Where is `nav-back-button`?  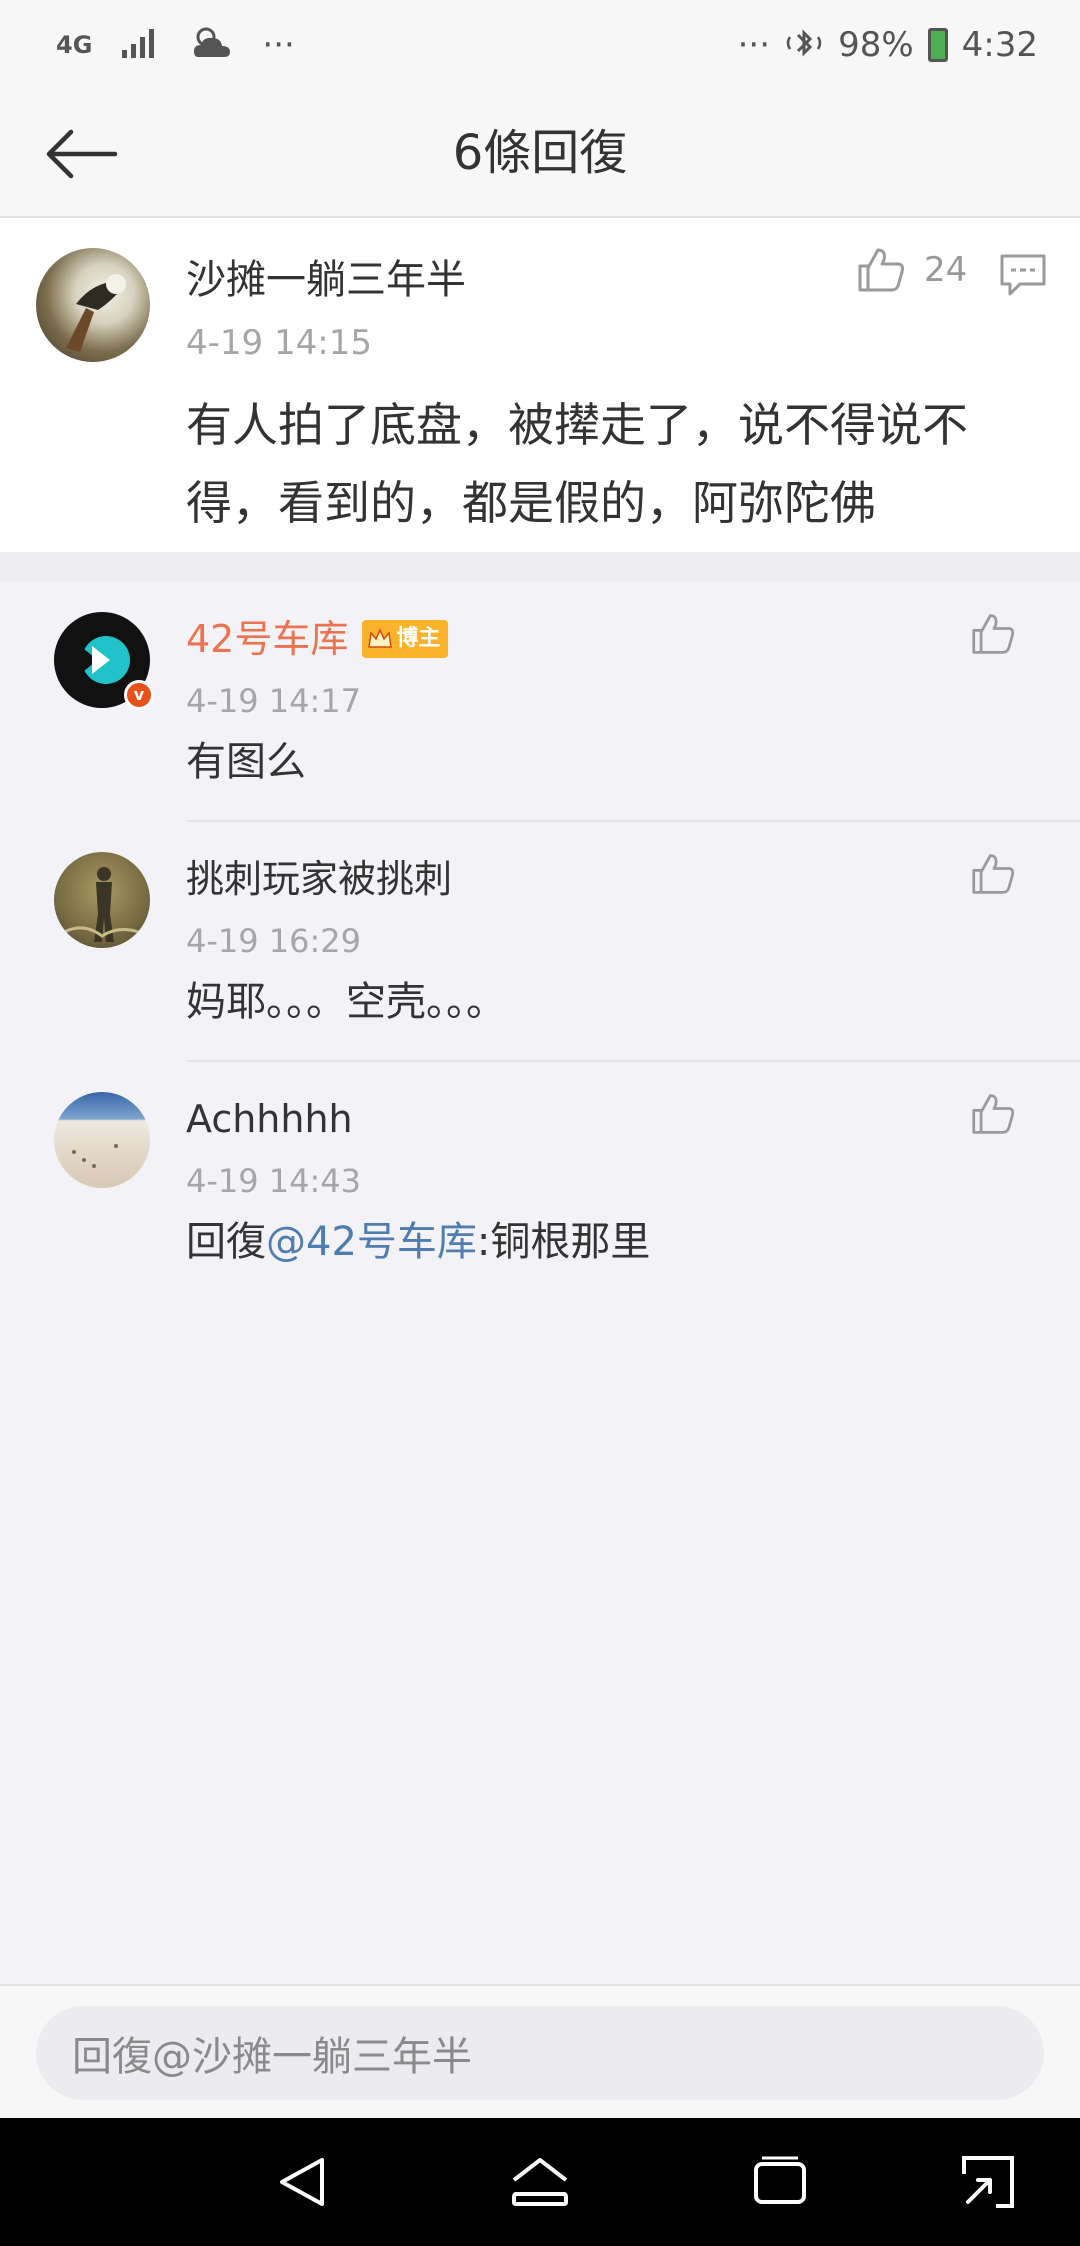
nav-back-button is located at coordinates (302, 2182).